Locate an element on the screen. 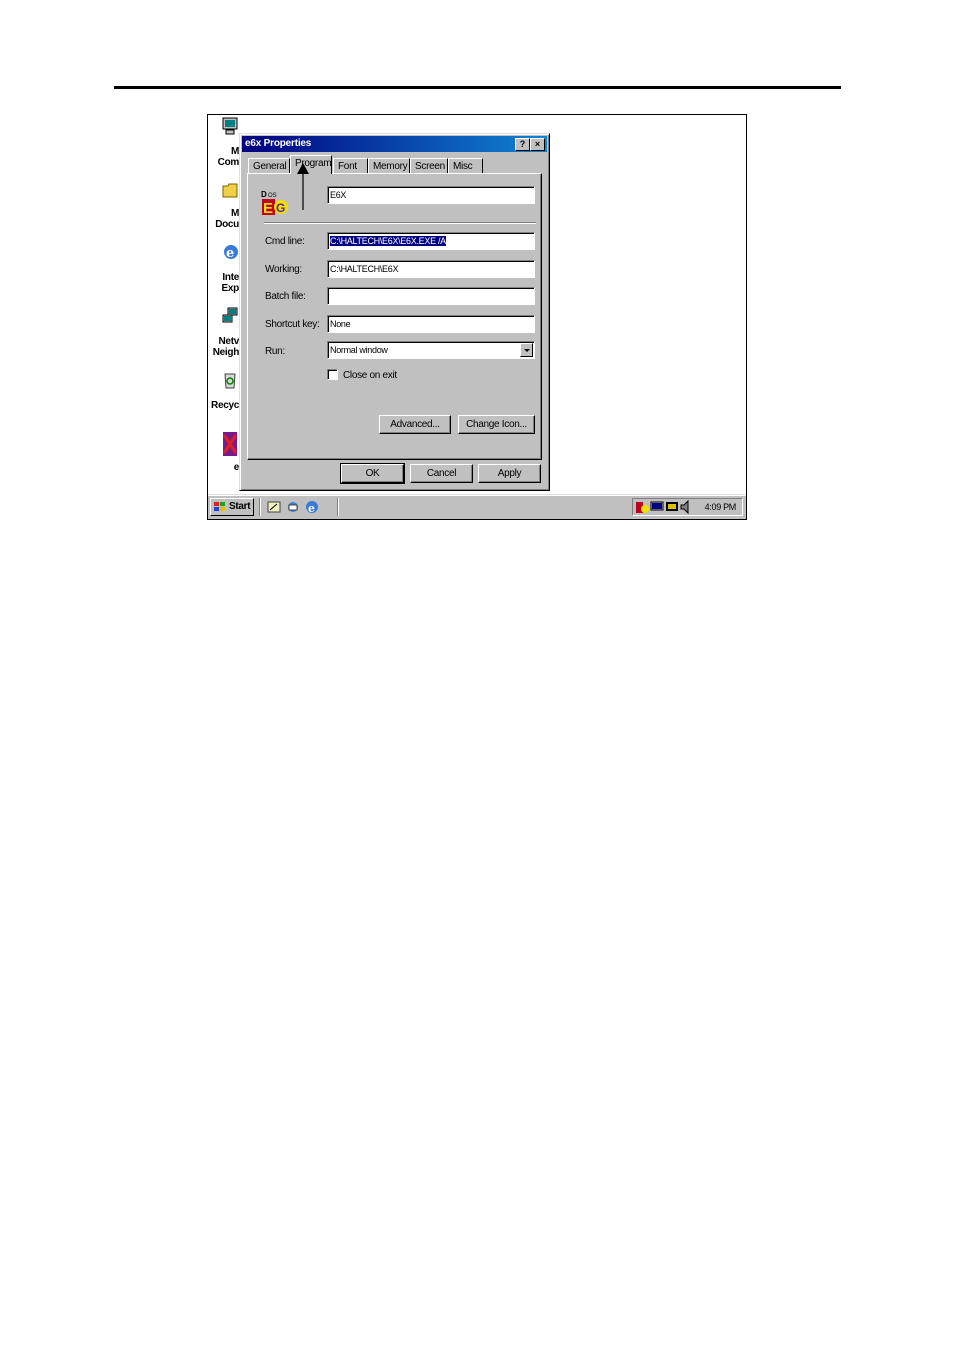 The image size is (954, 1350). dialog-title: e6x Properties is located at coordinates (278, 143).